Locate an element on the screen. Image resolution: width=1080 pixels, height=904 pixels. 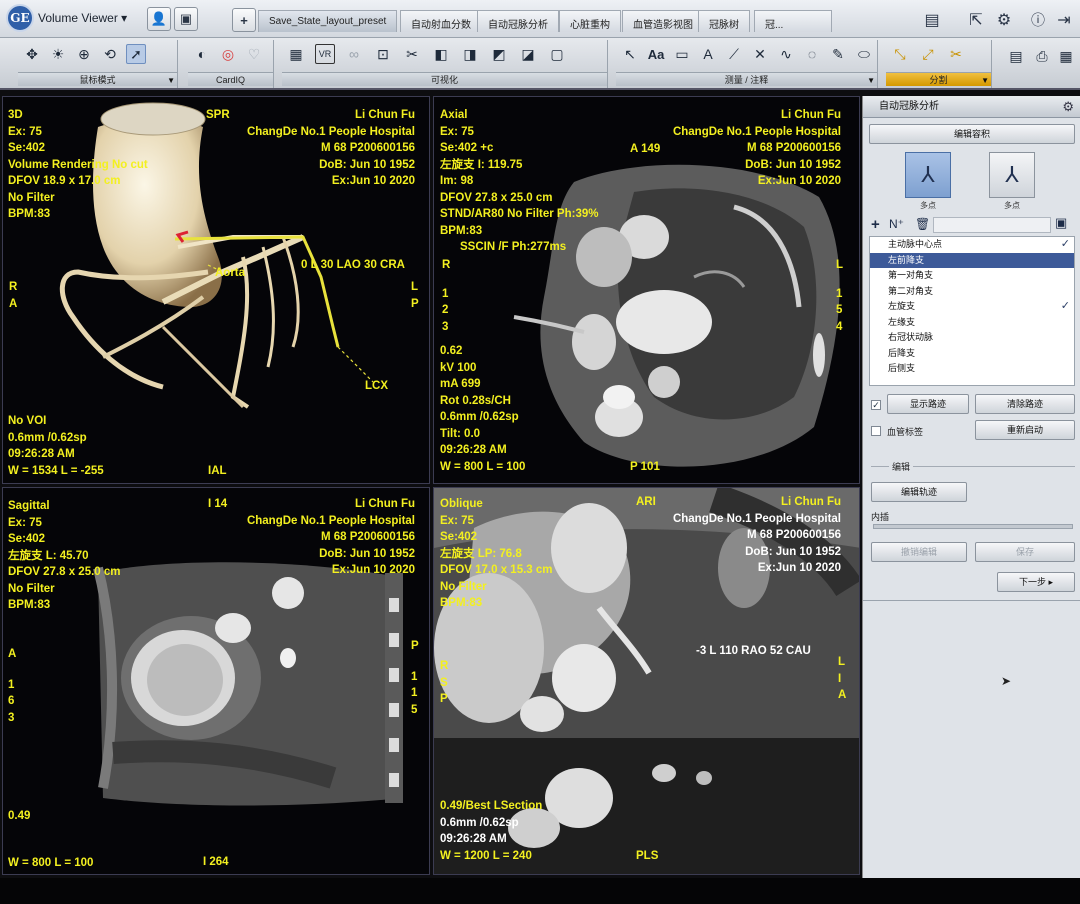
label-aorta: Aorta is located at coordinates (230, 273).